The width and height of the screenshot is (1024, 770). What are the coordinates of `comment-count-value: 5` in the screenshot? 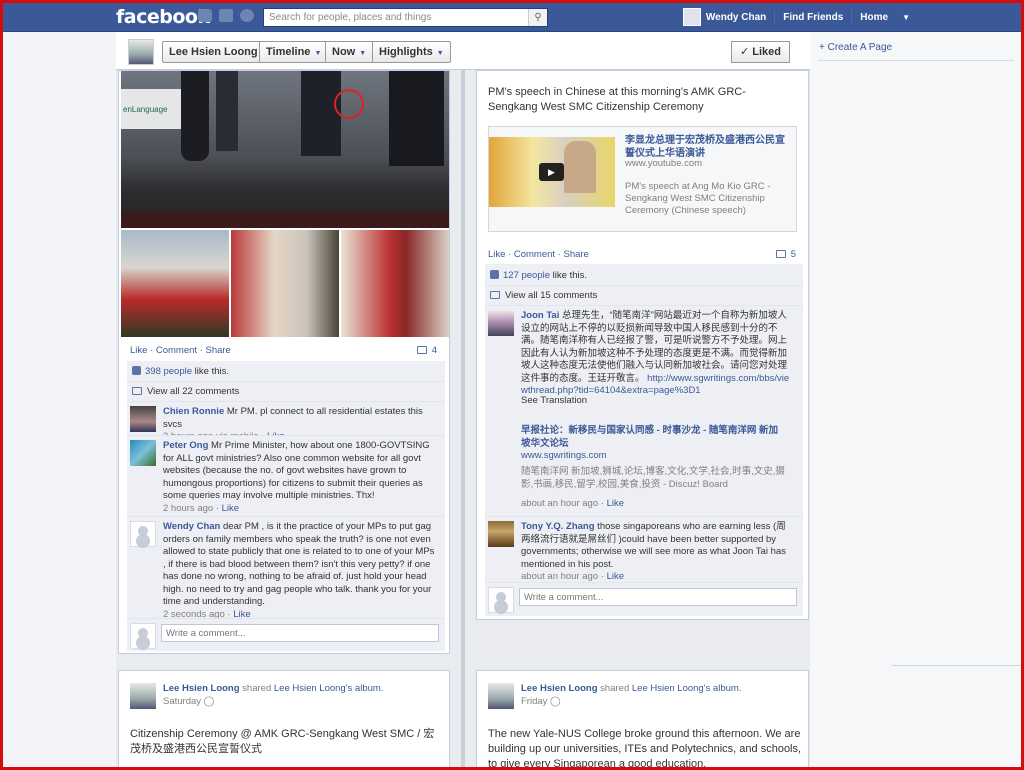 It's located at (793, 254).